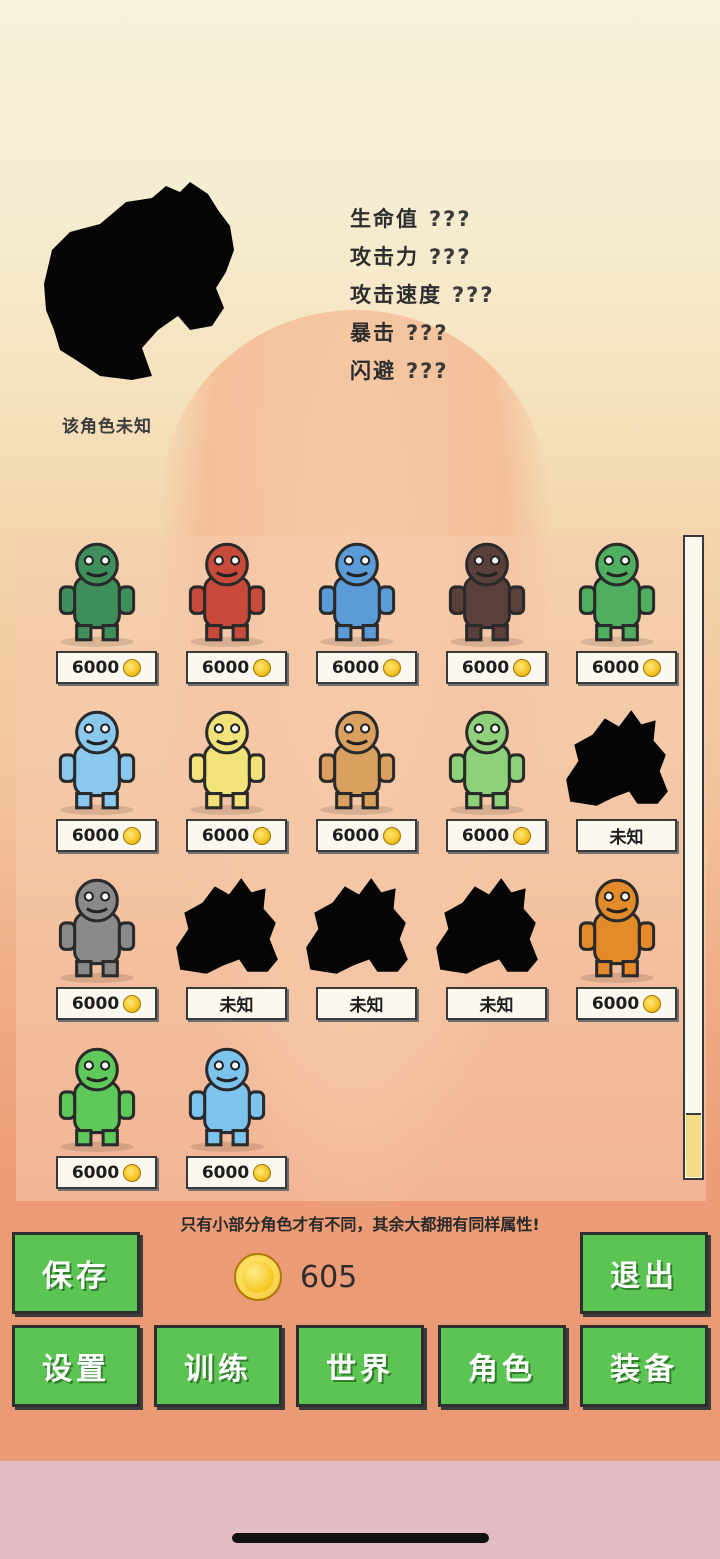 The height and width of the screenshot is (1559, 720). What do you see at coordinates (422, 295) in the screenshot?
I see `stat-attack-speed: 攻击速度???` at bounding box center [422, 295].